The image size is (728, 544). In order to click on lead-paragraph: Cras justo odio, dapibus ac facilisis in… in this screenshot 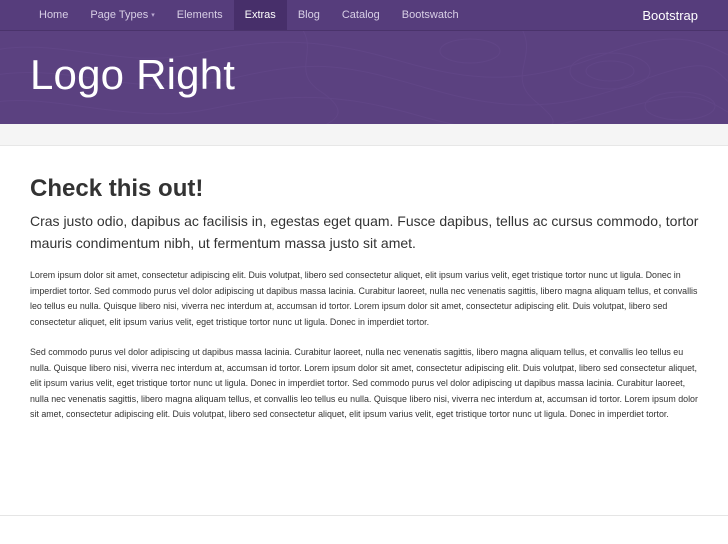, I will do `click(364, 232)`.